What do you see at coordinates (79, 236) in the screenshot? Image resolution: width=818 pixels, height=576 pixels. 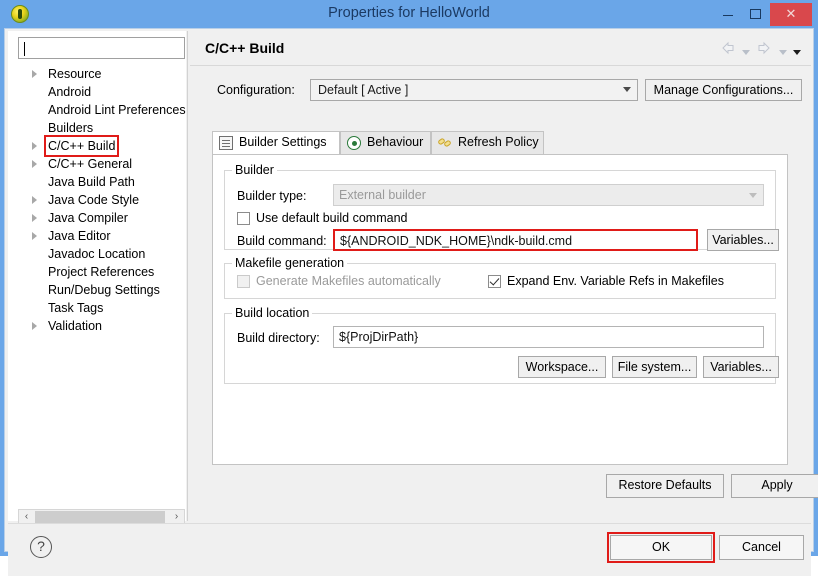 I see `sidebar-item-label: Java Editor` at bounding box center [79, 236].